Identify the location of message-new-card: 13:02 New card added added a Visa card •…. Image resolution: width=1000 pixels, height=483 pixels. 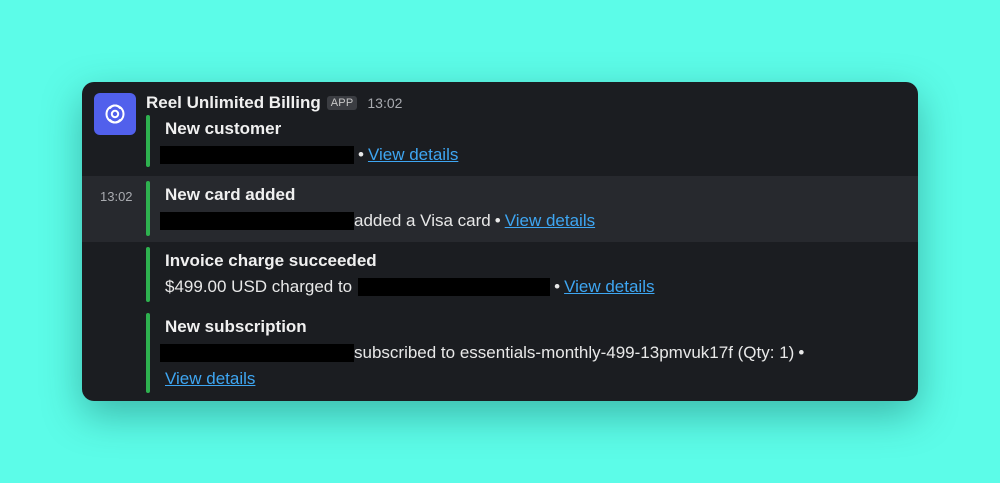
(500, 209).